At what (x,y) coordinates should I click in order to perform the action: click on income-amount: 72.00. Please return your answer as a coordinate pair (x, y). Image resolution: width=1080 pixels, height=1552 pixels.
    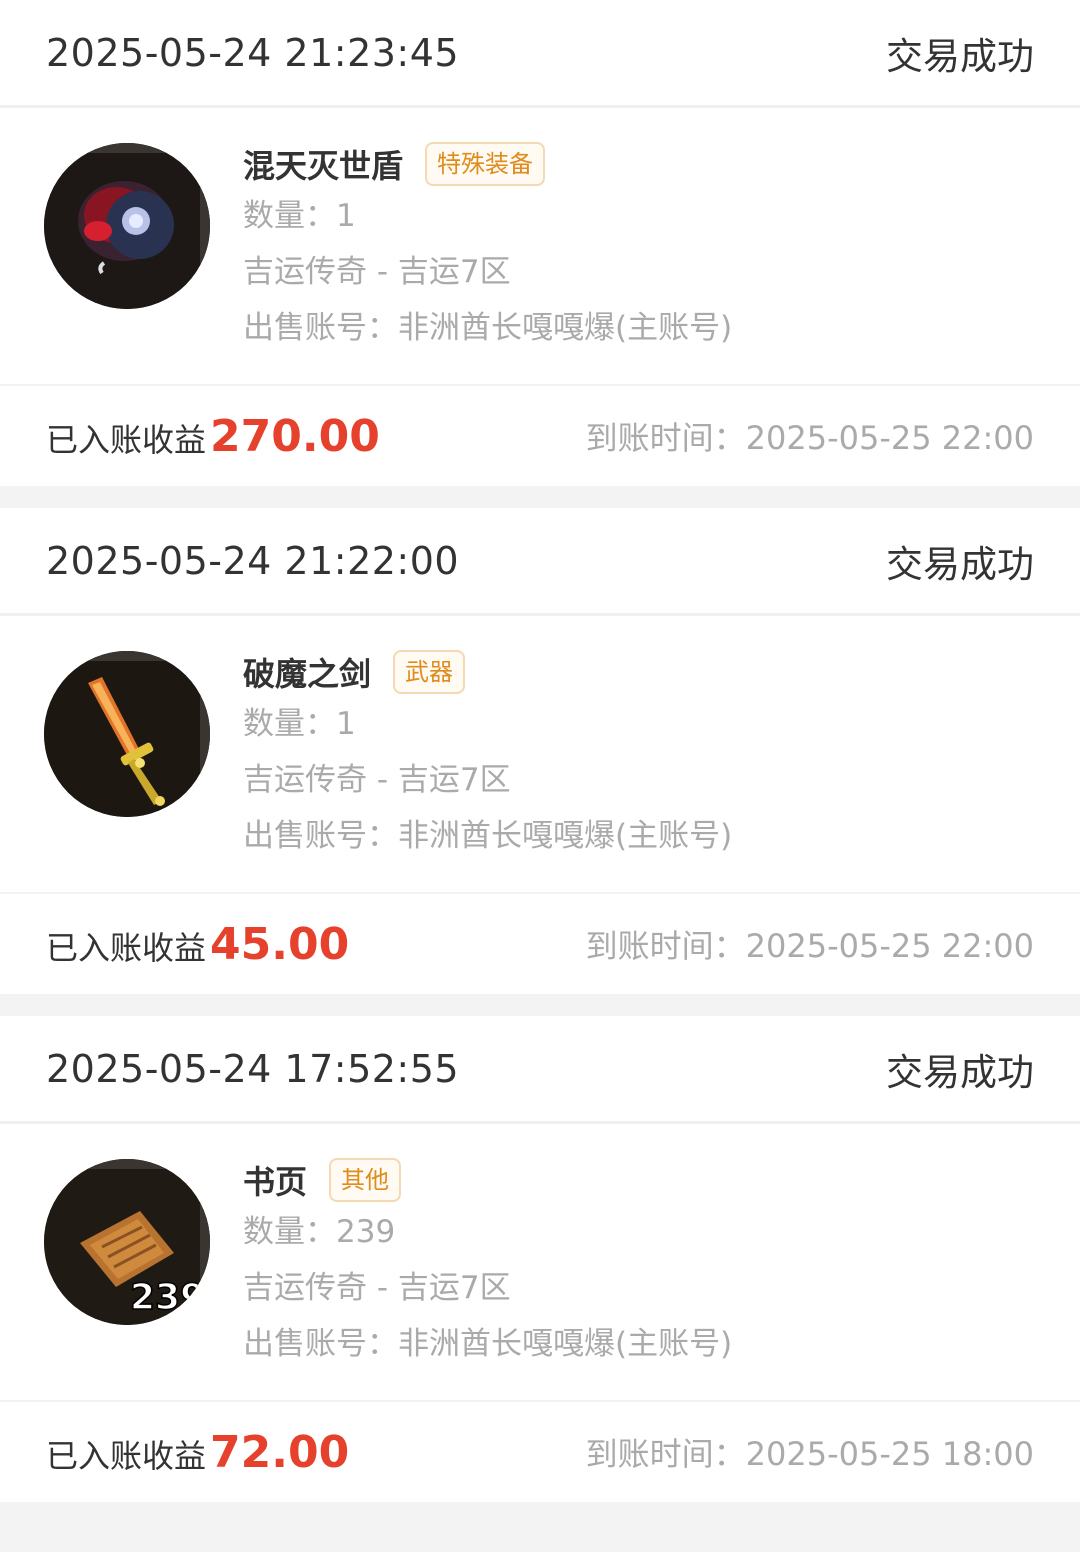
    Looking at the image, I should click on (280, 1452).